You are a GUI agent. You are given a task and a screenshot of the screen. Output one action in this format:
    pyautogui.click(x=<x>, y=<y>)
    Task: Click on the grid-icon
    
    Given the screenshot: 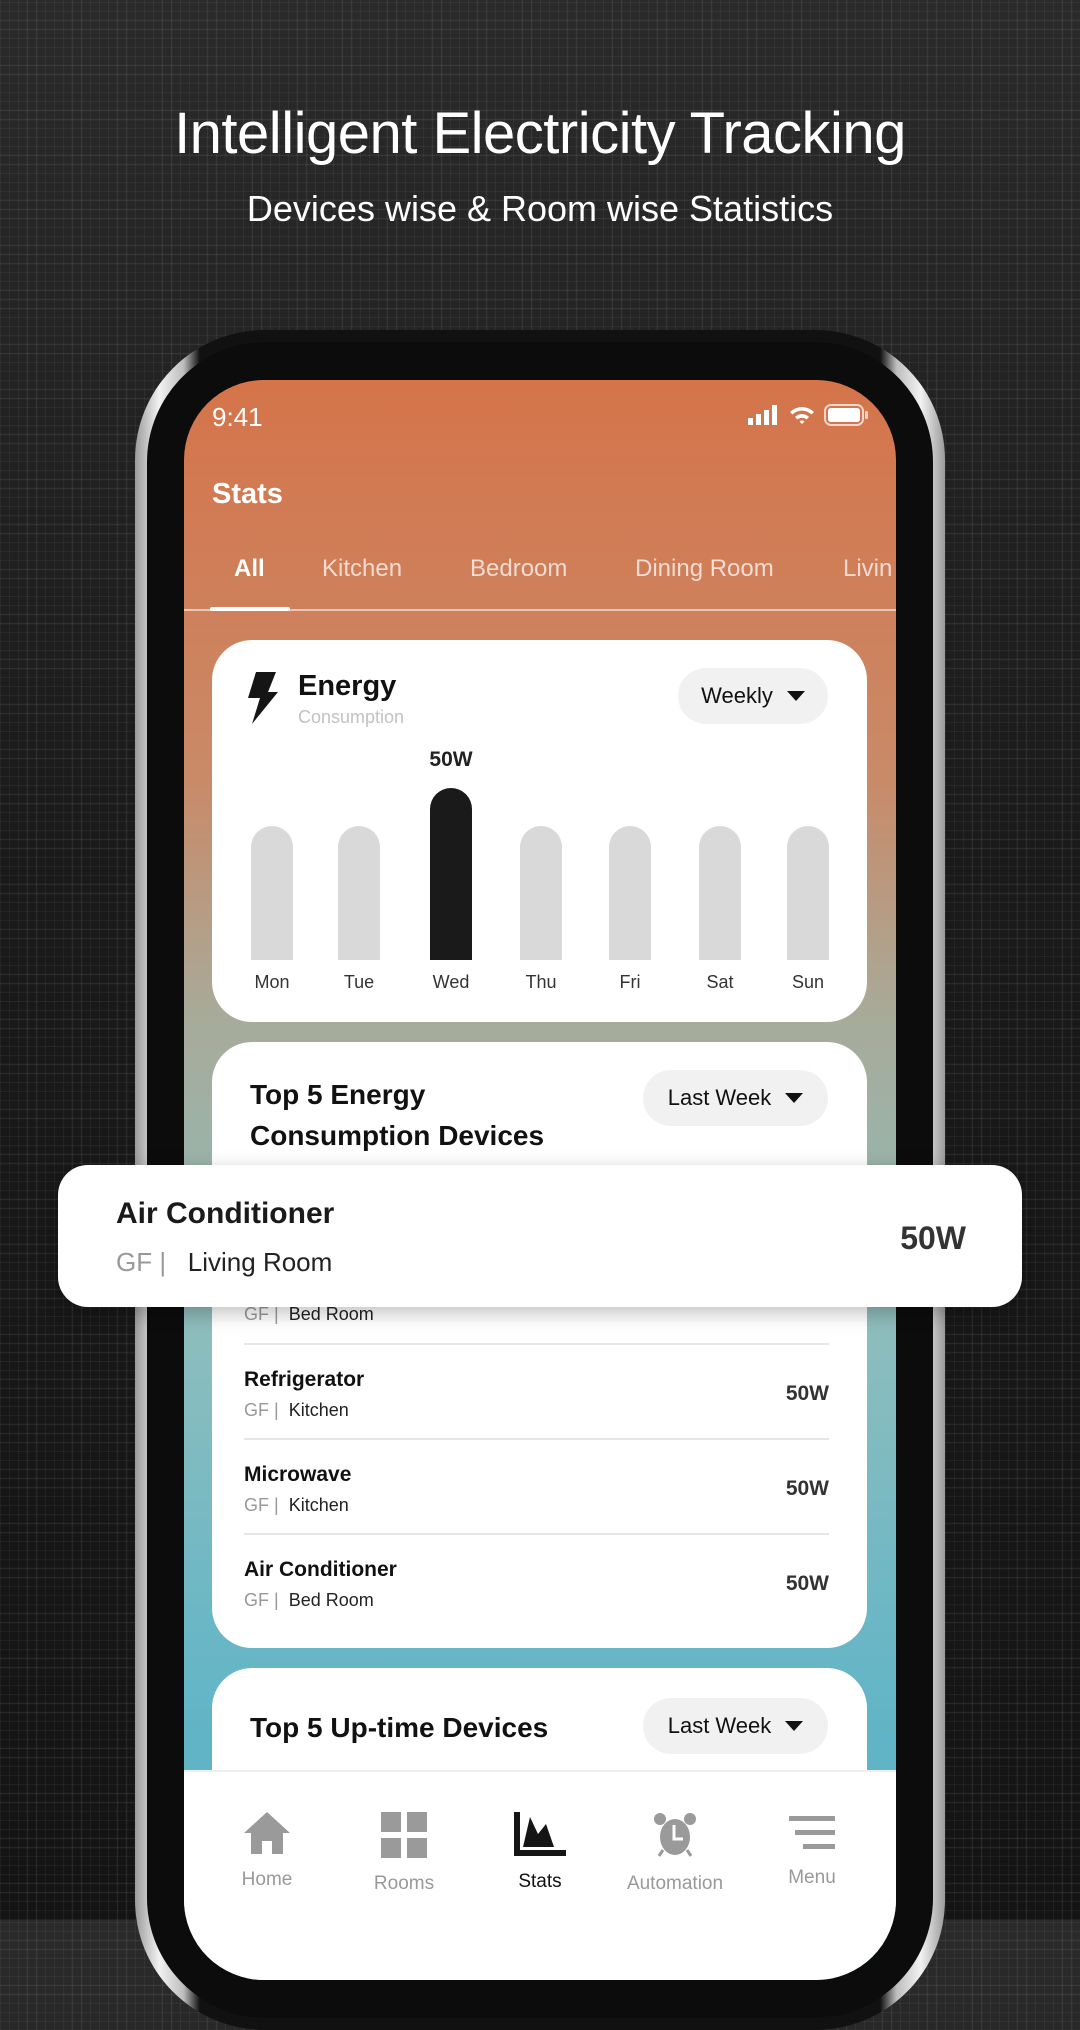 What is the action you would take?
    pyautogui.click(x=404, y=1835)
    